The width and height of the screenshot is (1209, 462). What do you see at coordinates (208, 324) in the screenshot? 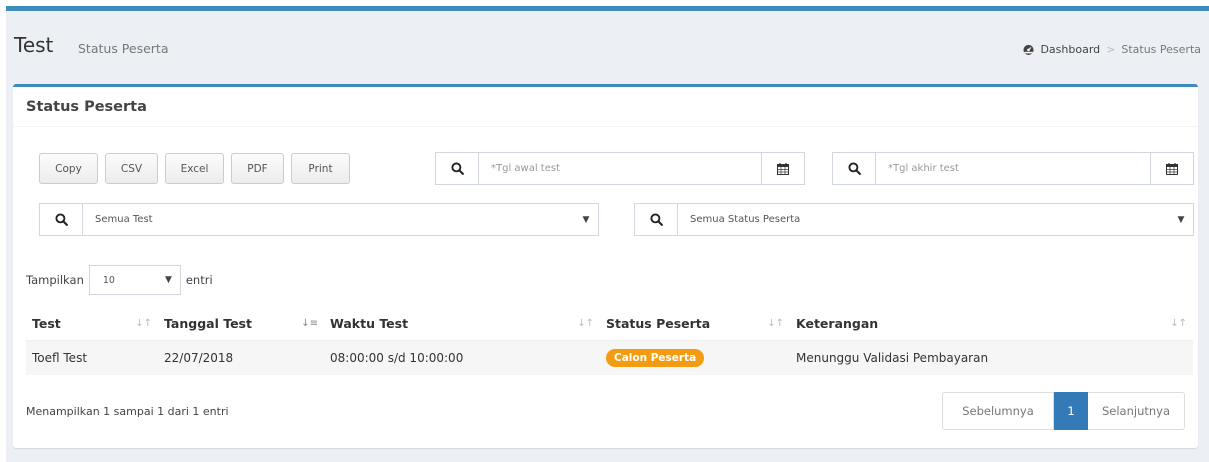
I see `column-label: Tanggal Test` at bounding box center [208, 324].